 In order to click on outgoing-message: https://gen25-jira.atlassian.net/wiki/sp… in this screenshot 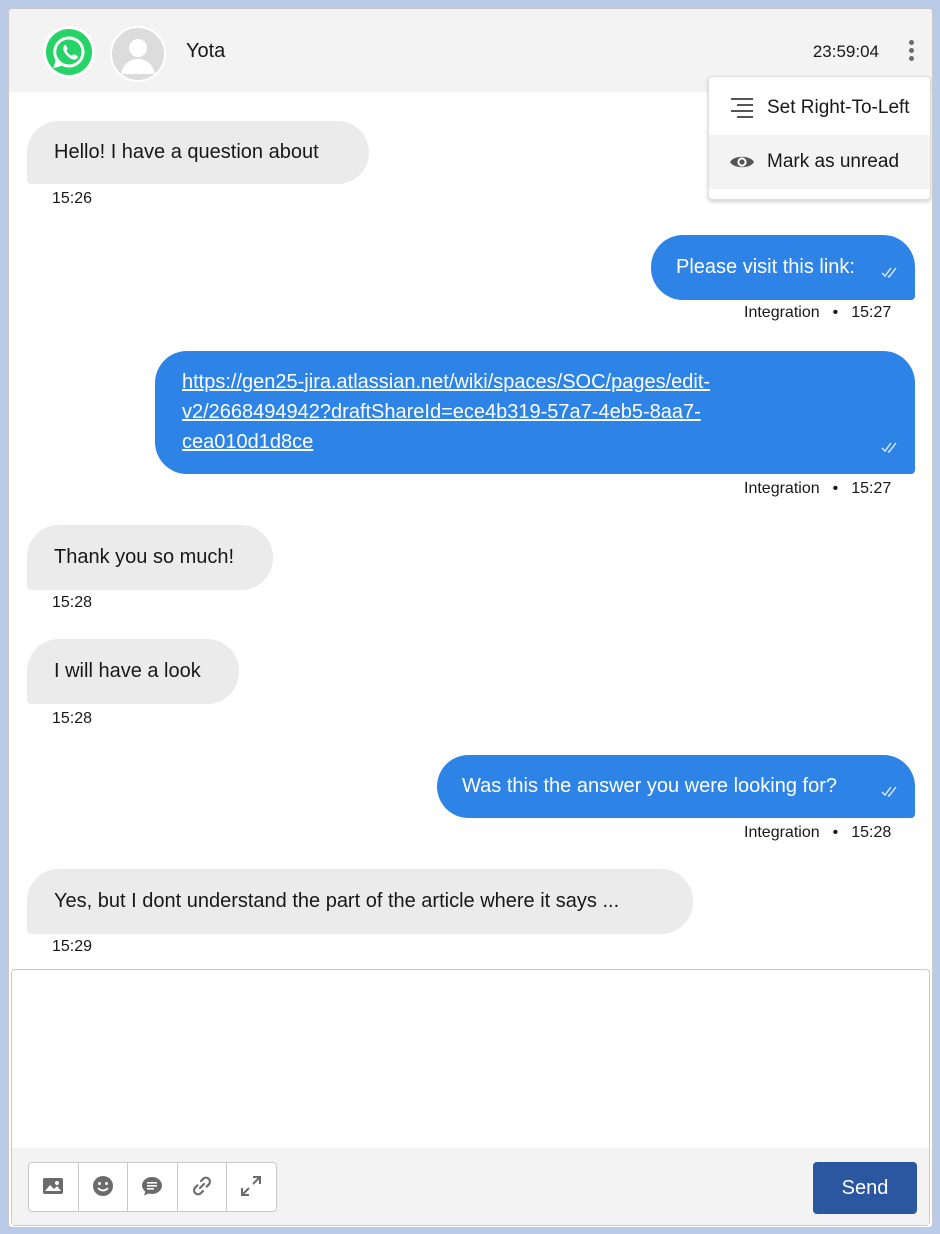, I will do `click(535, 412)`.